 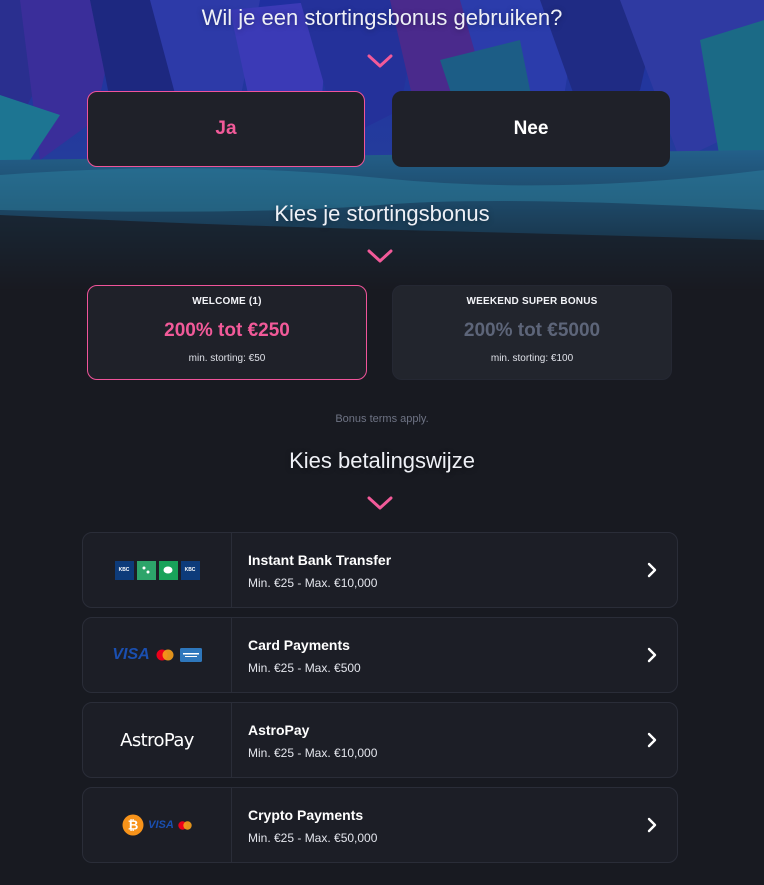 I want to click on payment-name: AstroPay, so click(x=279, y=730).